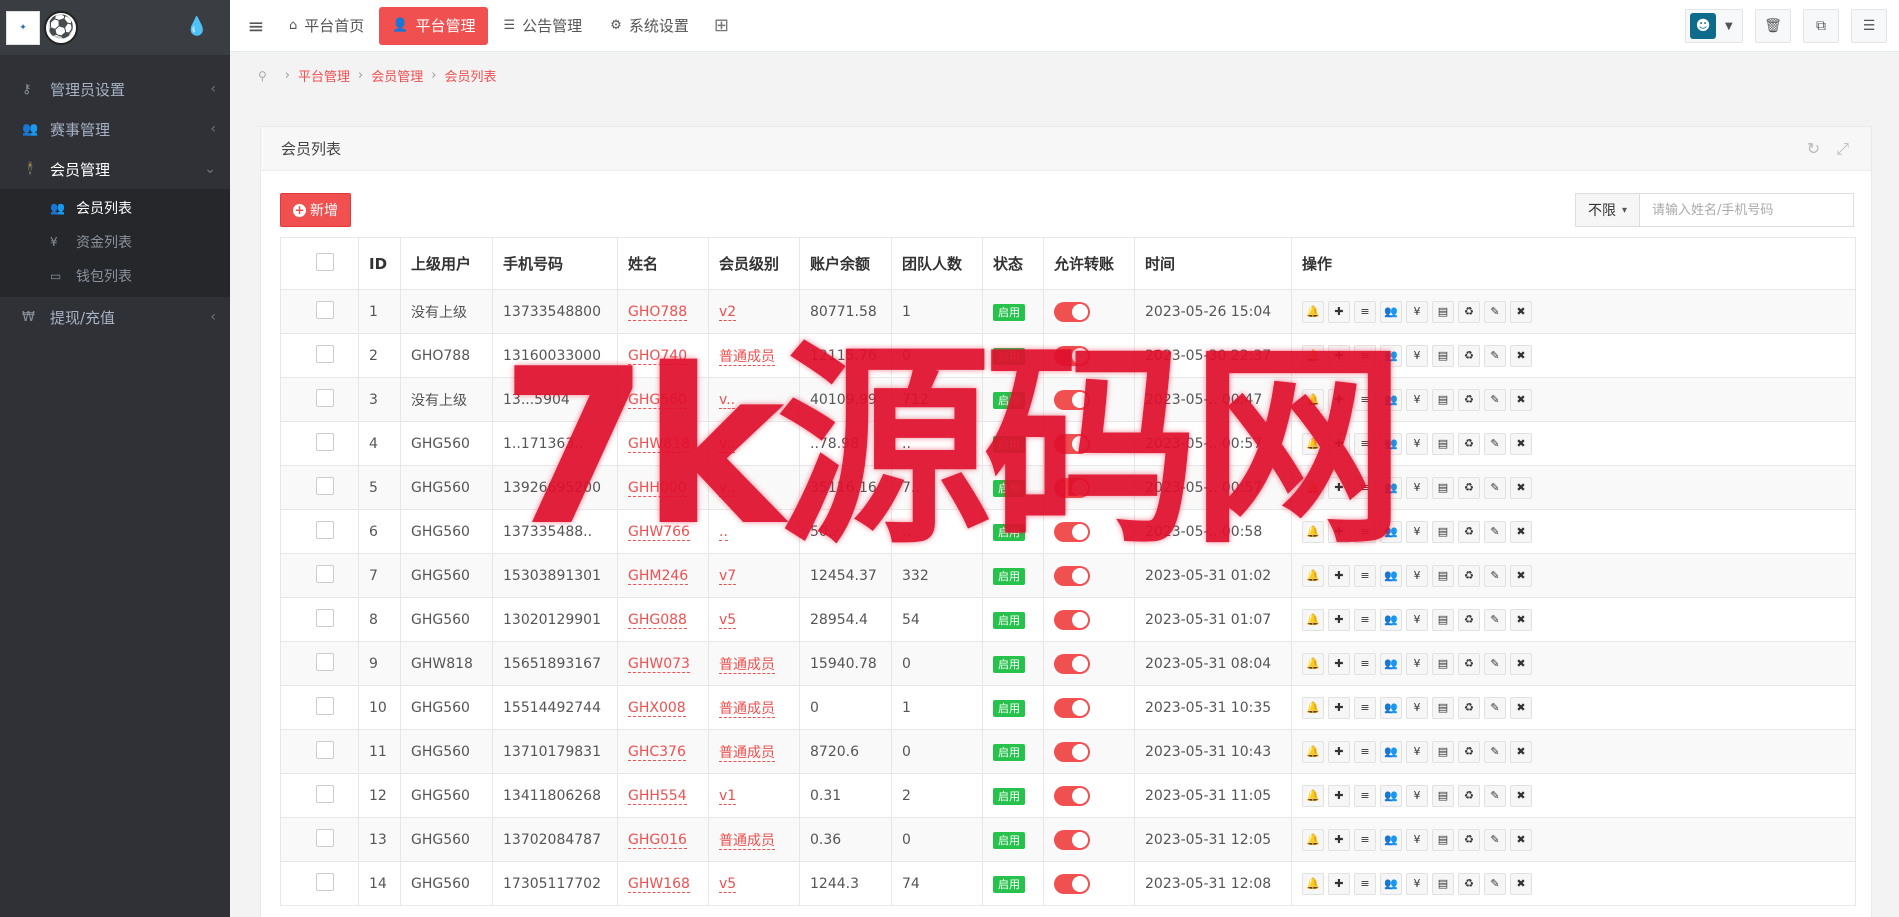 This screenshot has width=1899, height=917. I want to click on name-link: GHX008, so click(657, 708).